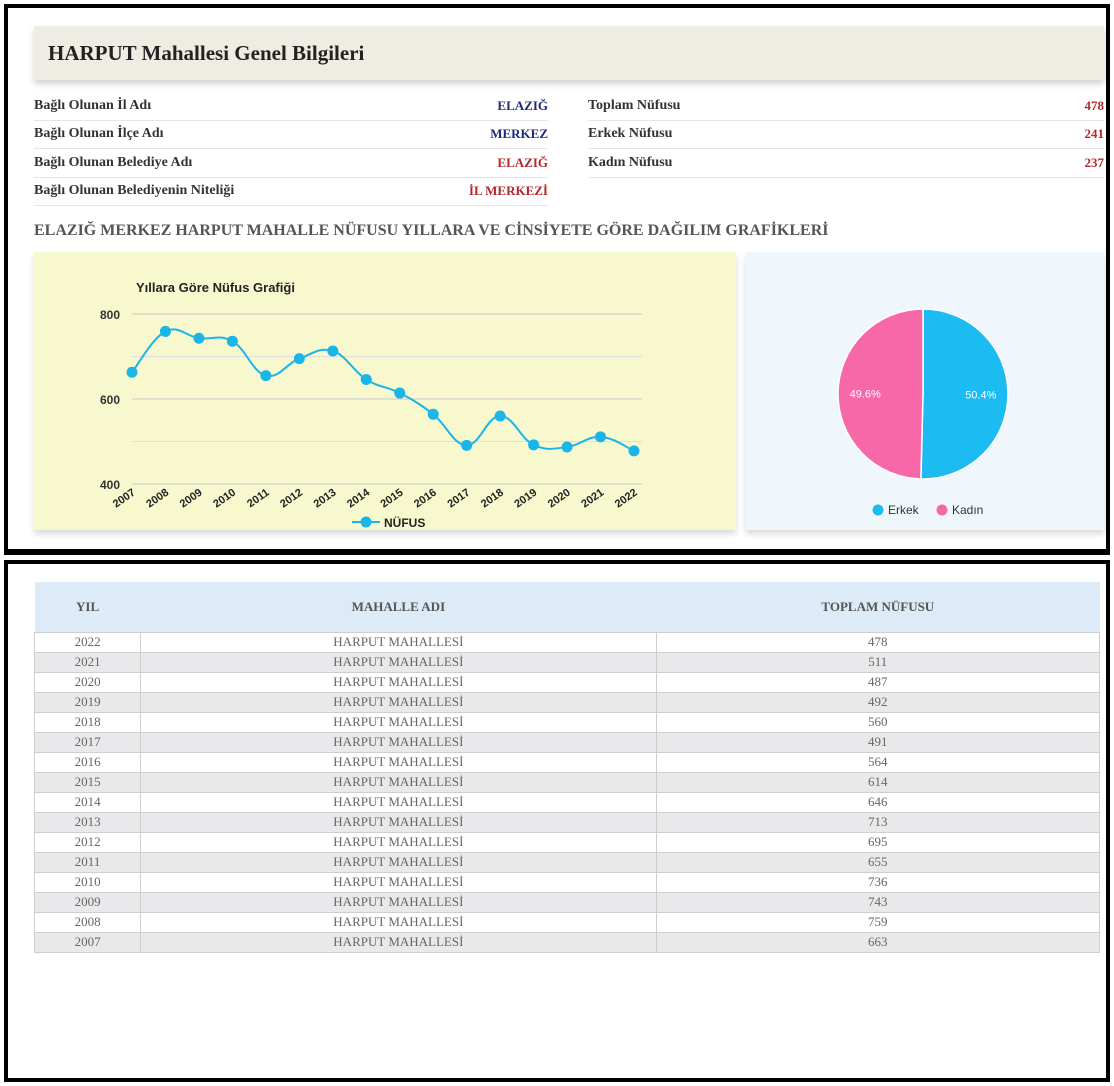 The image size is (1114, 1086). What do you see at coordinates (967, 510) in the screenshot?
I see `legend-label-kadn: Kadın` at bounding box center [967, 510].